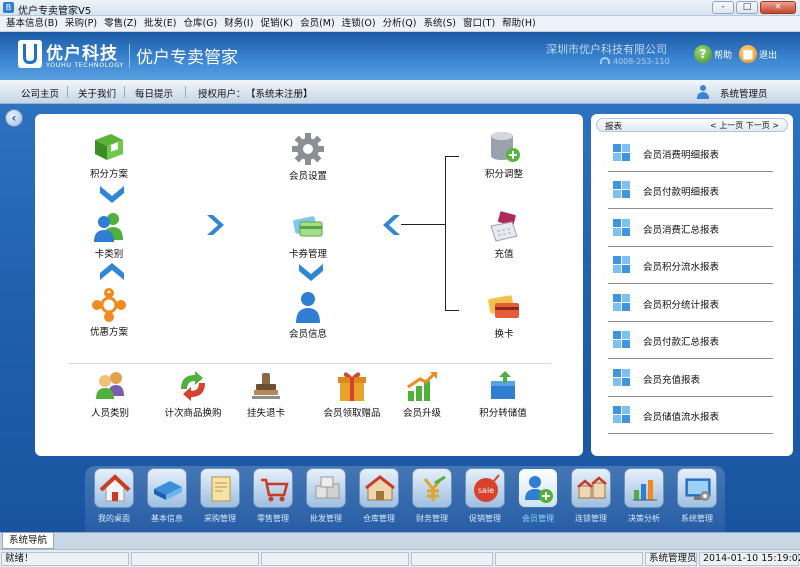  Describe the element at coordinates (319, 23) in the screenshot. I see `menu-member: 会员(M)` at that location.